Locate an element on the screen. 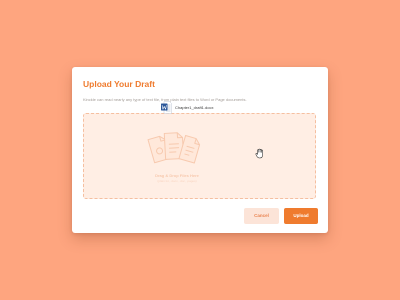 The image size is (400, 300). cancel-button: Cancel is located at coordinates (261, 216).